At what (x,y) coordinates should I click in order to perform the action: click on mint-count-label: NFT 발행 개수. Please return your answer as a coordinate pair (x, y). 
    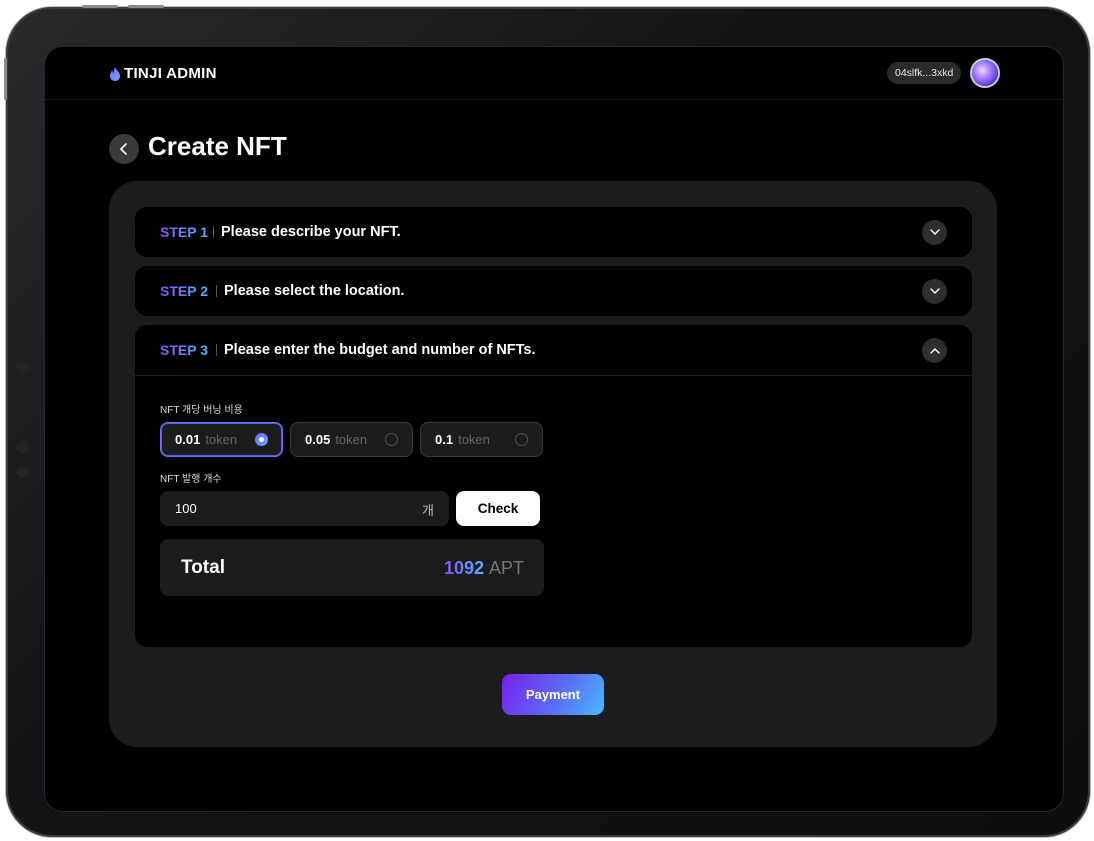
    Looking at the image, I should click on (191, 479).